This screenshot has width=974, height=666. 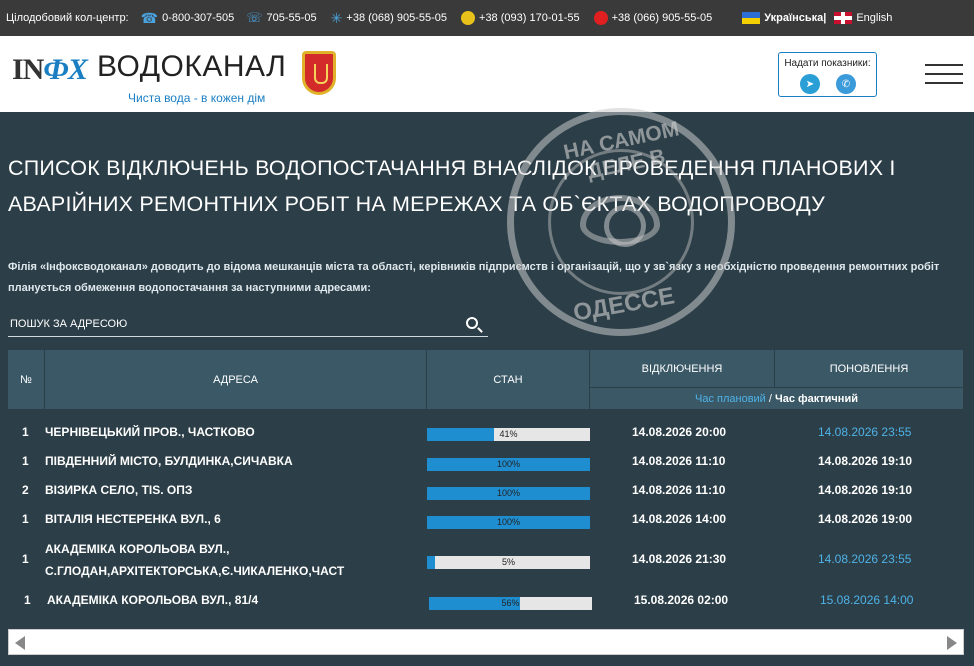 What do you see at coordinates (281, 18) in the screenshot?
I see `phone-link-landline: ☏ 705-55-05` at bounding box center [281, 18].